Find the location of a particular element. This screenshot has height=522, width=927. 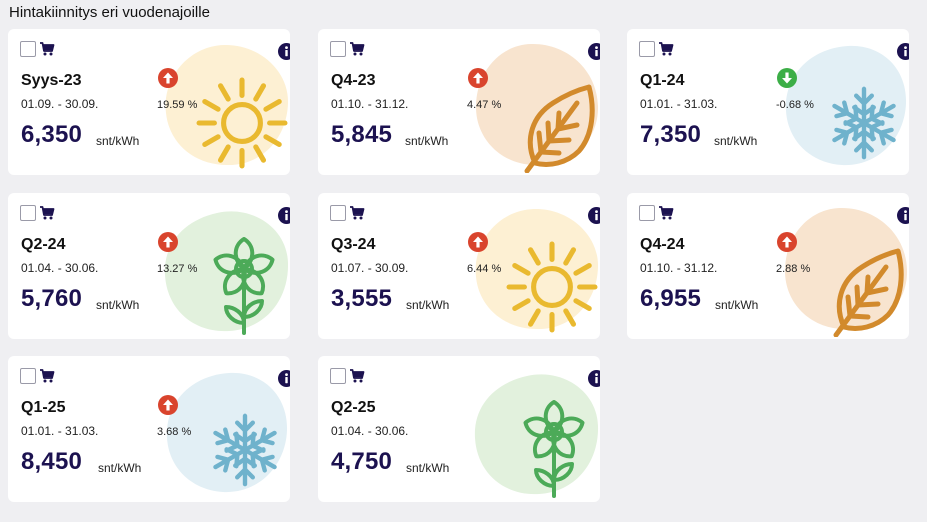

arrow-down-icon is located at coordinates (787, 78).